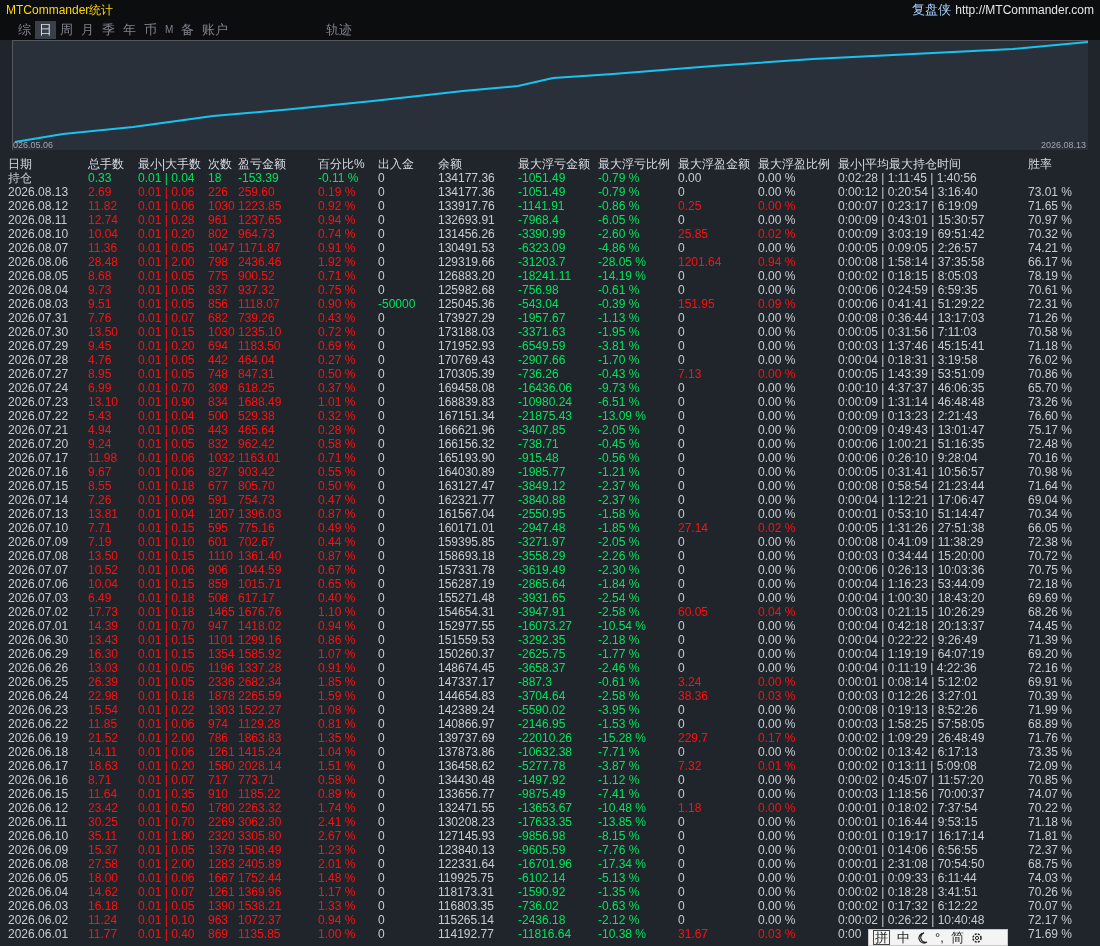  Describe the element at coordinates (260, 738) in the screenshot. I see `table-cell: 1863.83` at that location.